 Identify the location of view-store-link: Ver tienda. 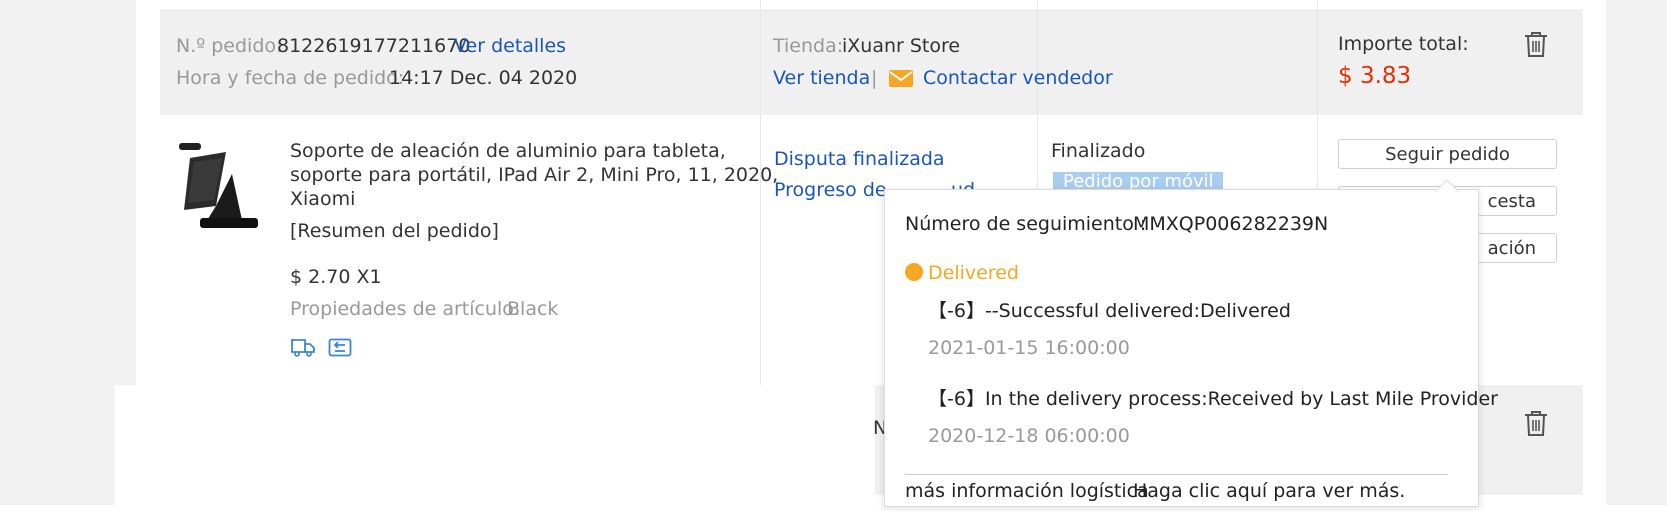
(821, 78).